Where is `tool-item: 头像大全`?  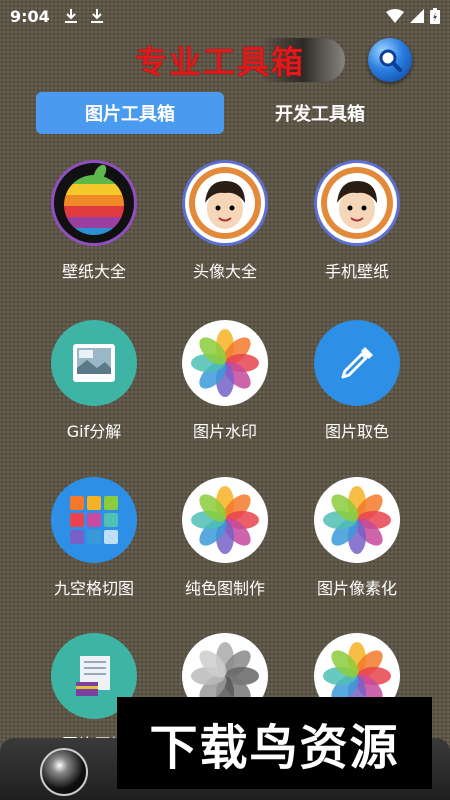 tool-item: 头像大全 is located at coordinates (225, 235).